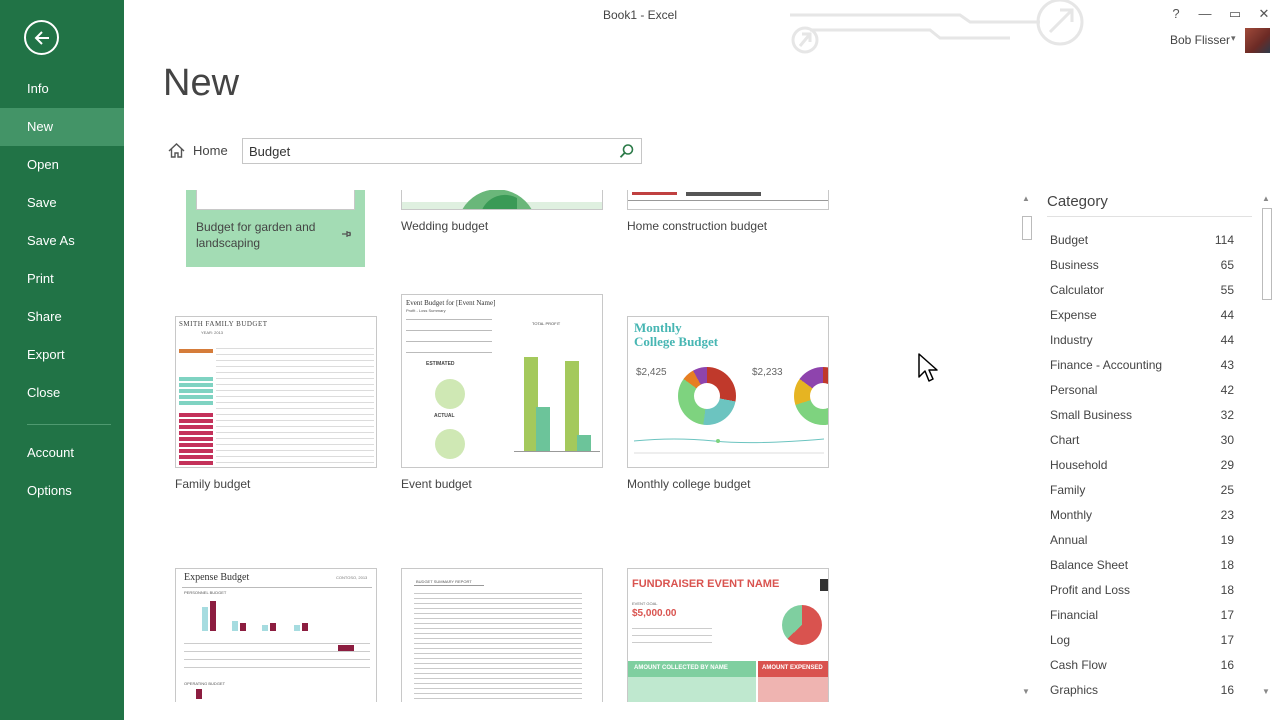 This screenshot has height=720, width=1280. What do you see at coordinates (429, 151) in the screenshot?
I see `template-search-input` at bounding box center [429, 151].